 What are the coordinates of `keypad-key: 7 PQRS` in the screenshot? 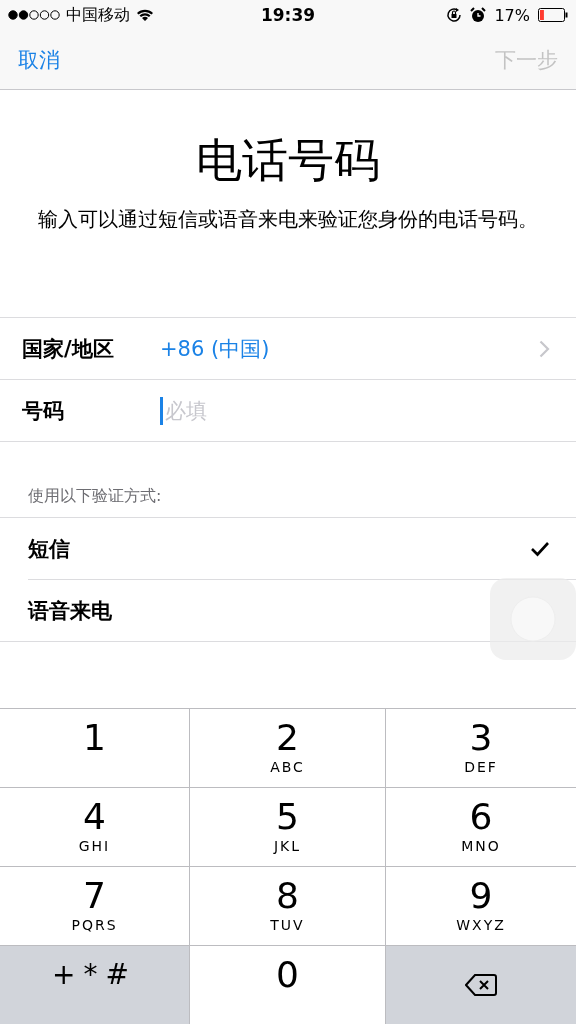 It's located at (94, 906).